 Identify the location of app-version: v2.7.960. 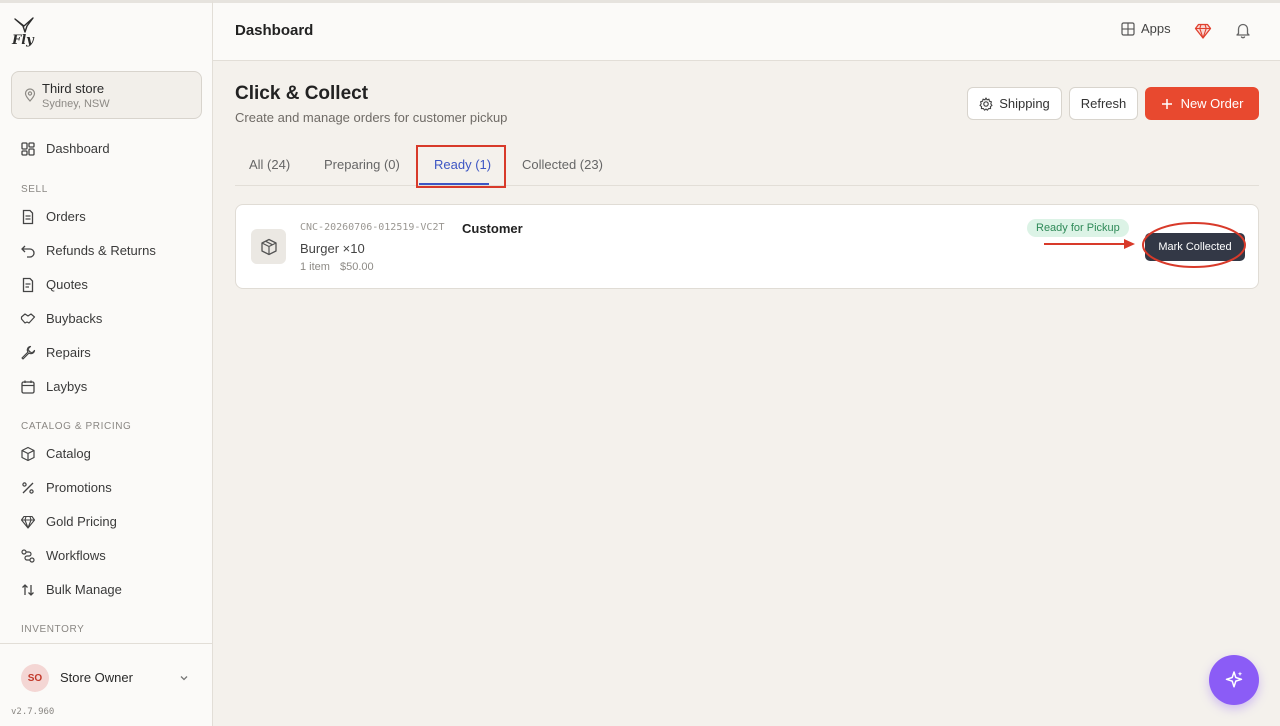
(33, 712).